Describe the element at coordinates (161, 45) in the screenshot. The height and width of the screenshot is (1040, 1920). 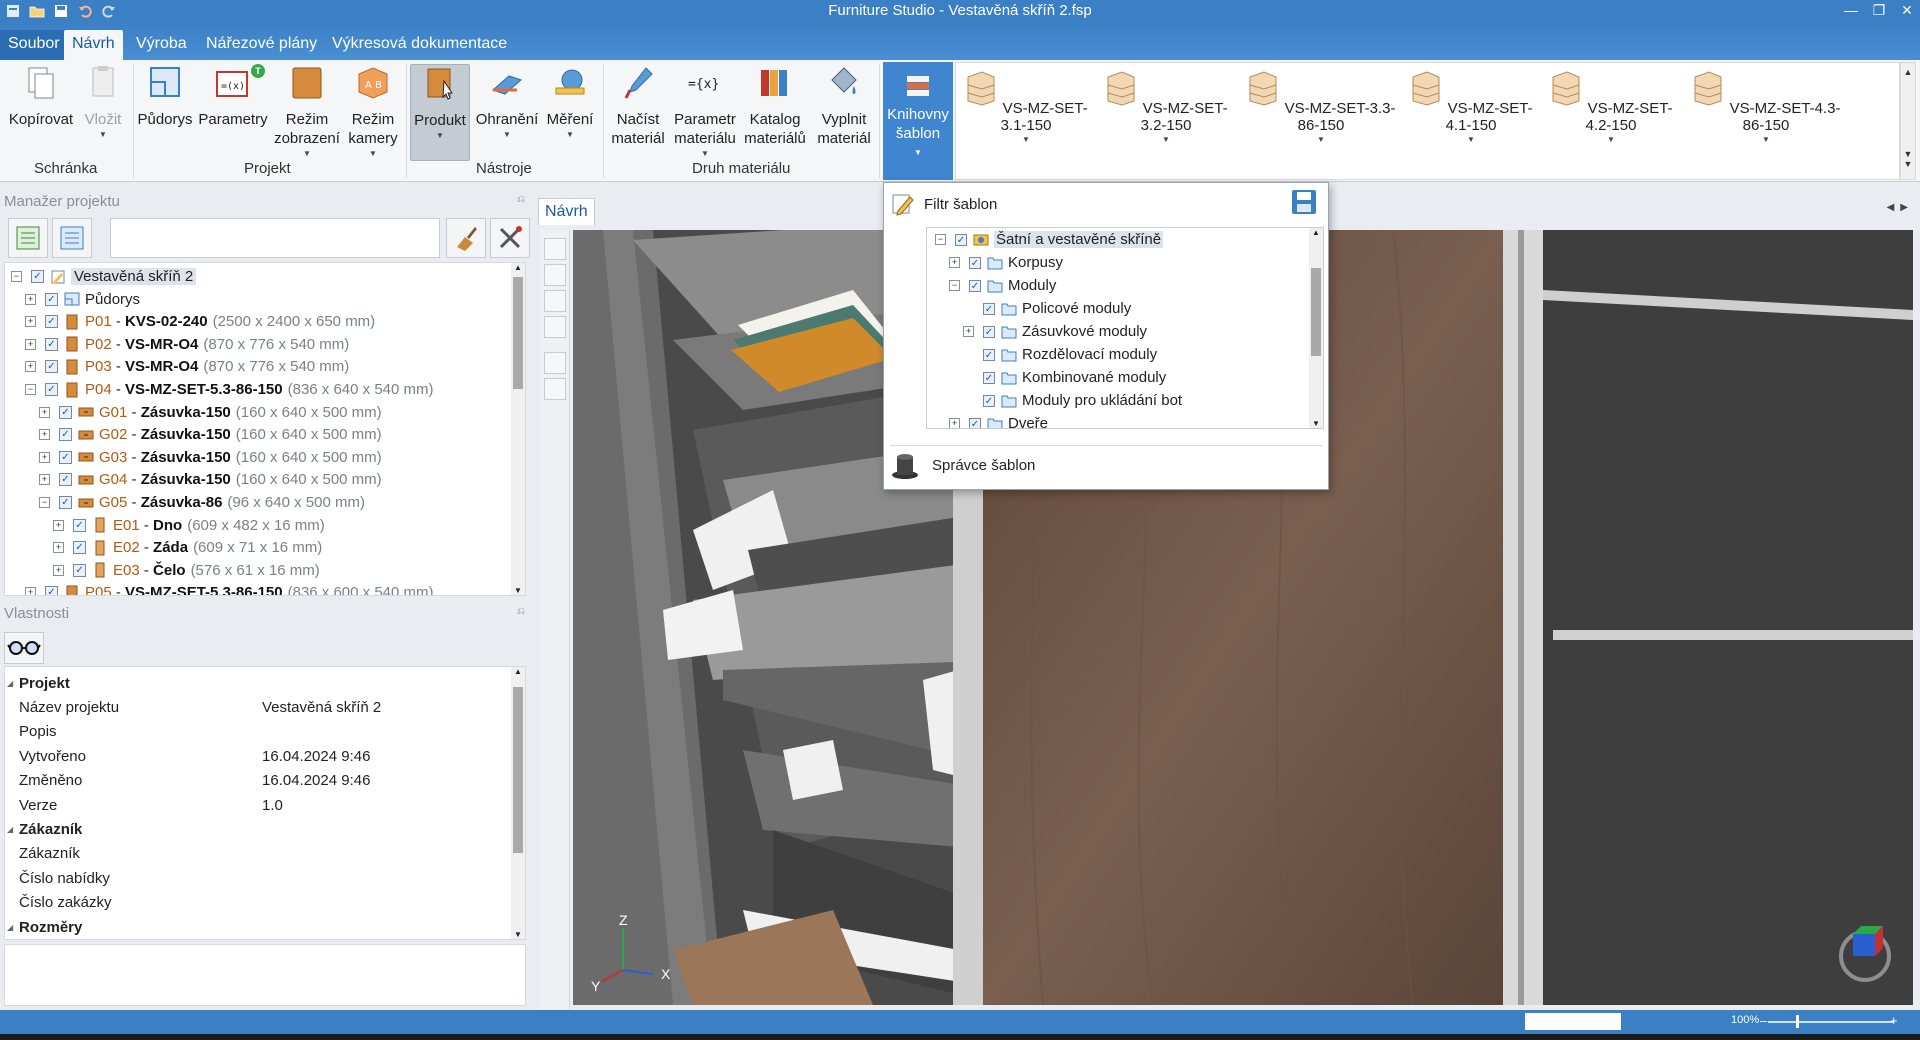
I see `tab-vyroba: Výroba` at that location.